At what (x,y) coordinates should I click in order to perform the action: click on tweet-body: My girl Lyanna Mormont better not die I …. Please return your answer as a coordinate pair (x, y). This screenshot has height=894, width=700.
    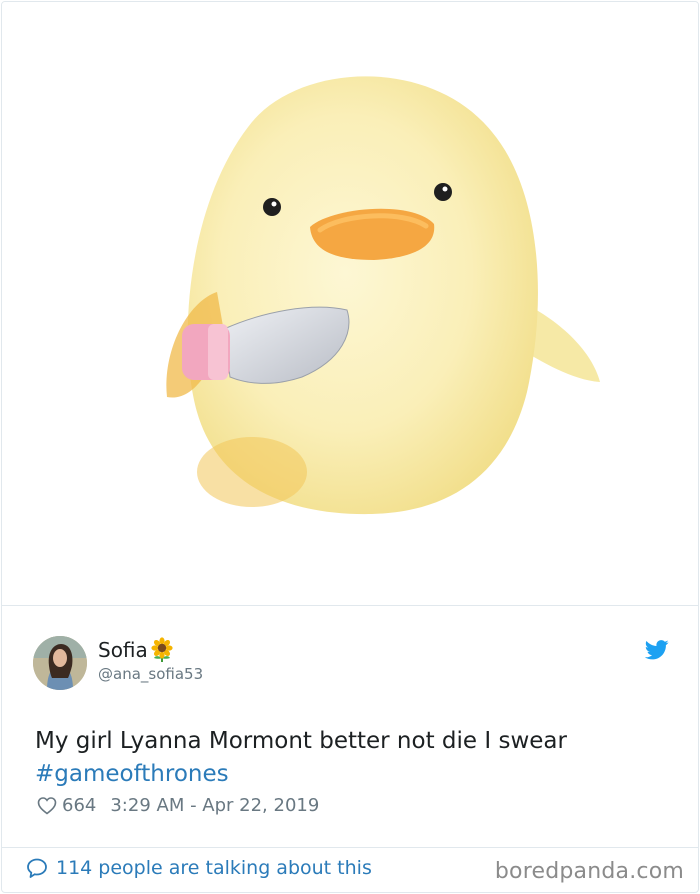
    Looking at the image, I should click on (355, 758).